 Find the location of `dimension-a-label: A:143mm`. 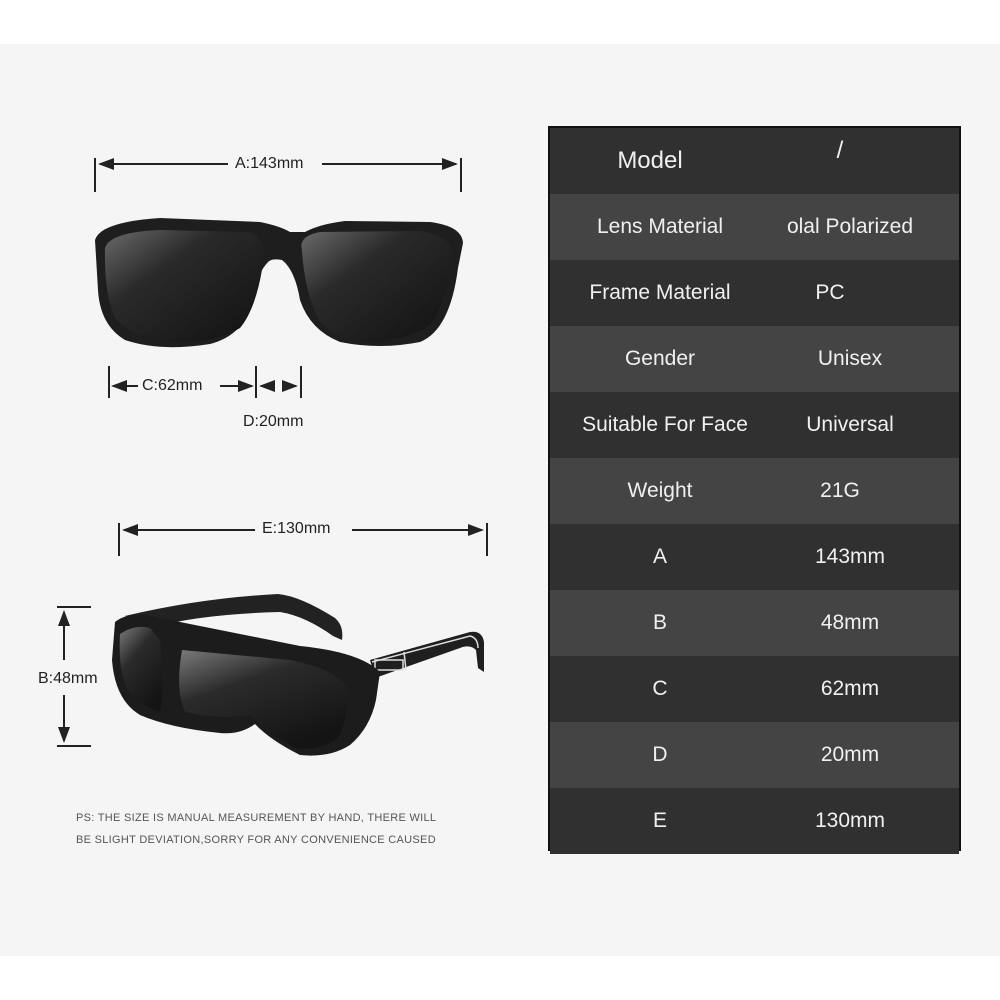

dimension-a-label: A:143mm is located at coordinates (269, 163).